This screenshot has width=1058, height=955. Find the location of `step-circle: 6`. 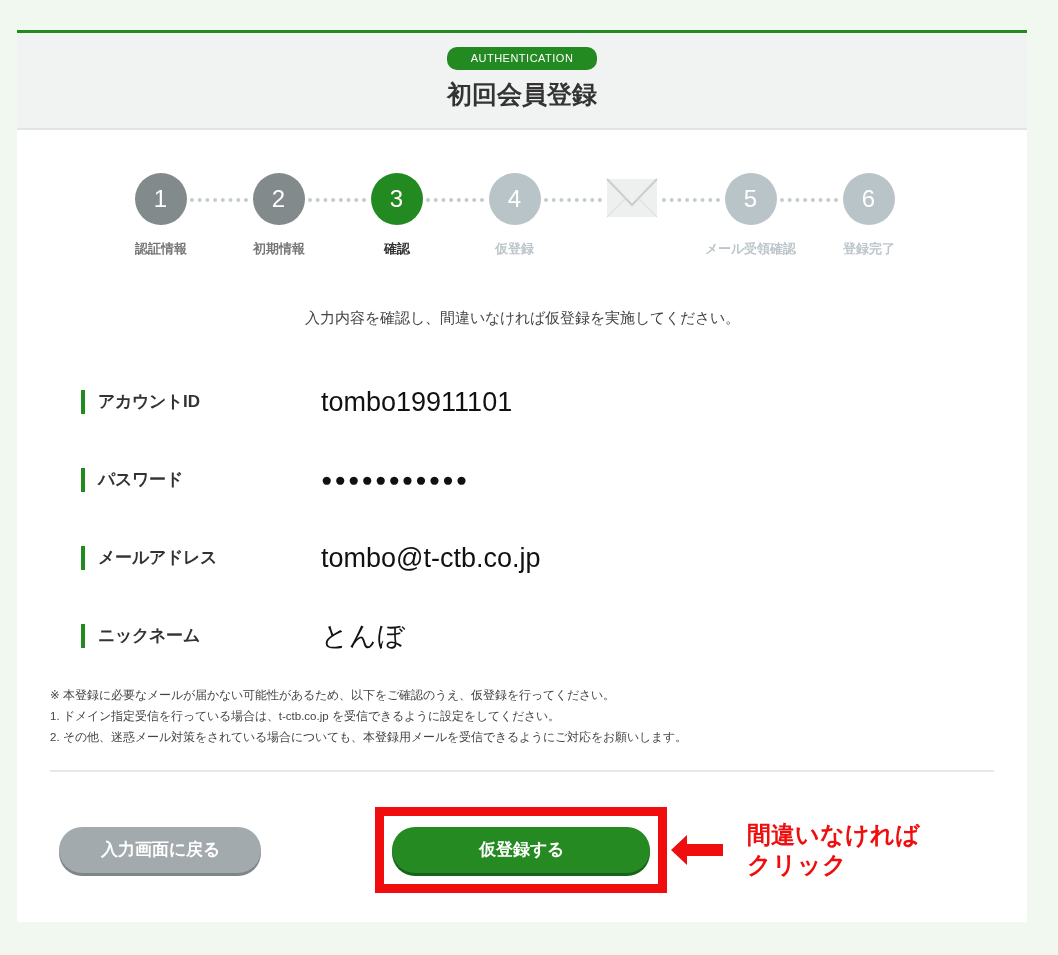

step-circle: 6 is located at coordinates (868, 199).